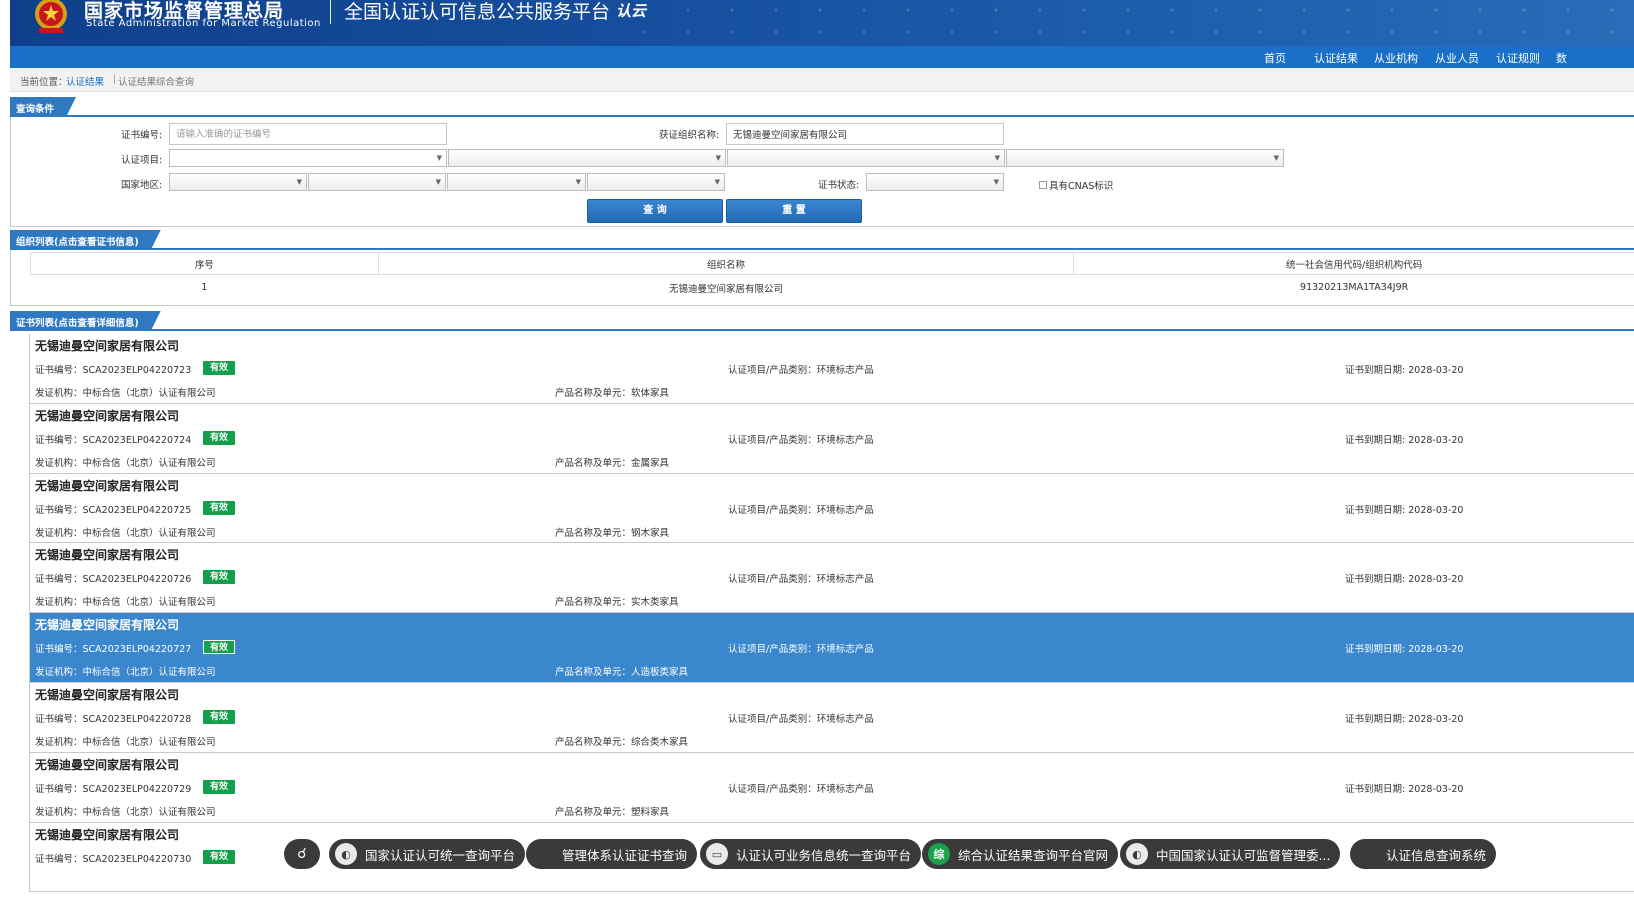 The width and height of the screenshot is (1634, 904). What do you see at coordinates (617, 601) in the screenshot?
I see `product-field: 产品名称及单元：实木类家具` at bounding box center [617, 601].